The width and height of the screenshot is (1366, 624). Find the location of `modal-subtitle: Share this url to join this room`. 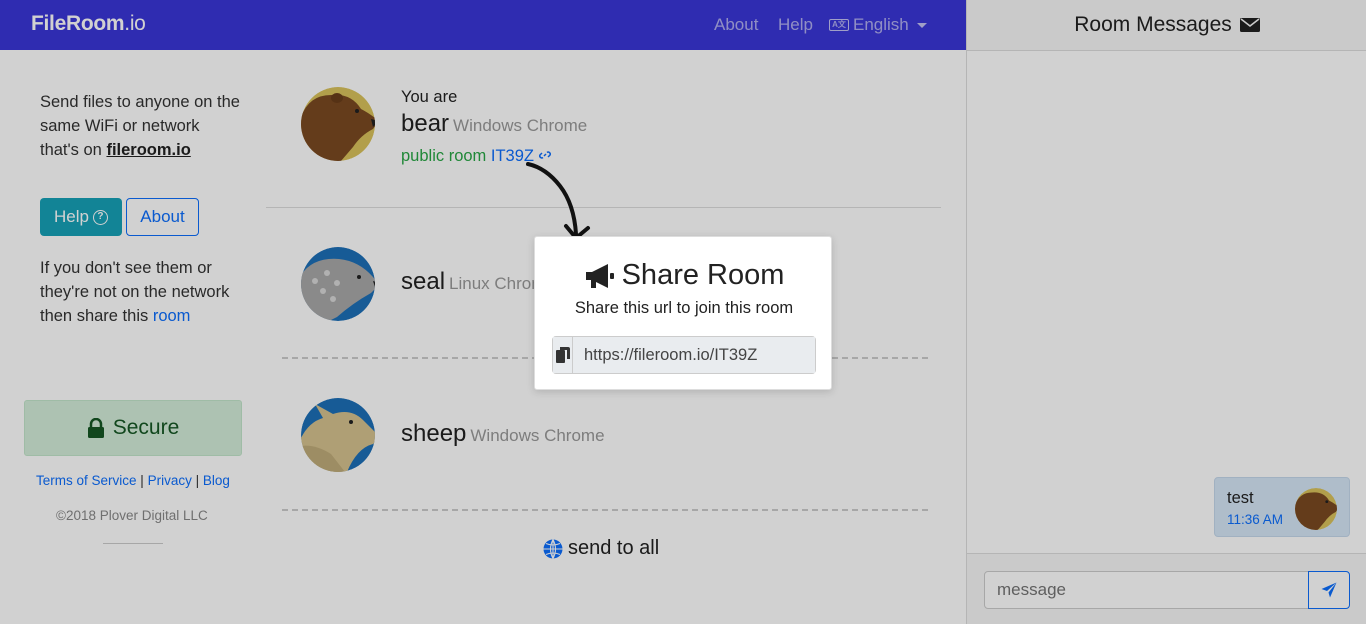

modal-subtitle: Share this url to join this room is located at coordinates (684, 308).